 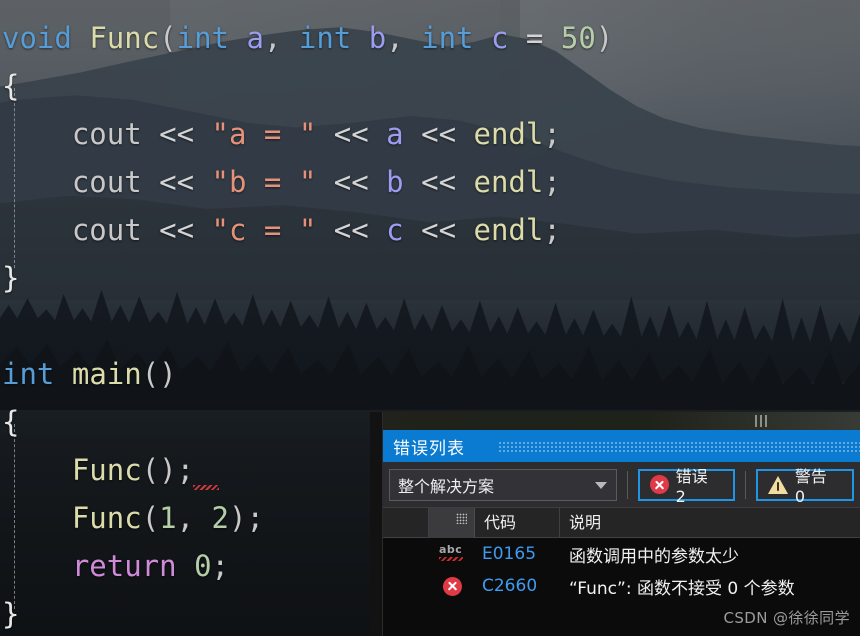 I want to click on code-token: "b = ", so click(x=264, y=182).